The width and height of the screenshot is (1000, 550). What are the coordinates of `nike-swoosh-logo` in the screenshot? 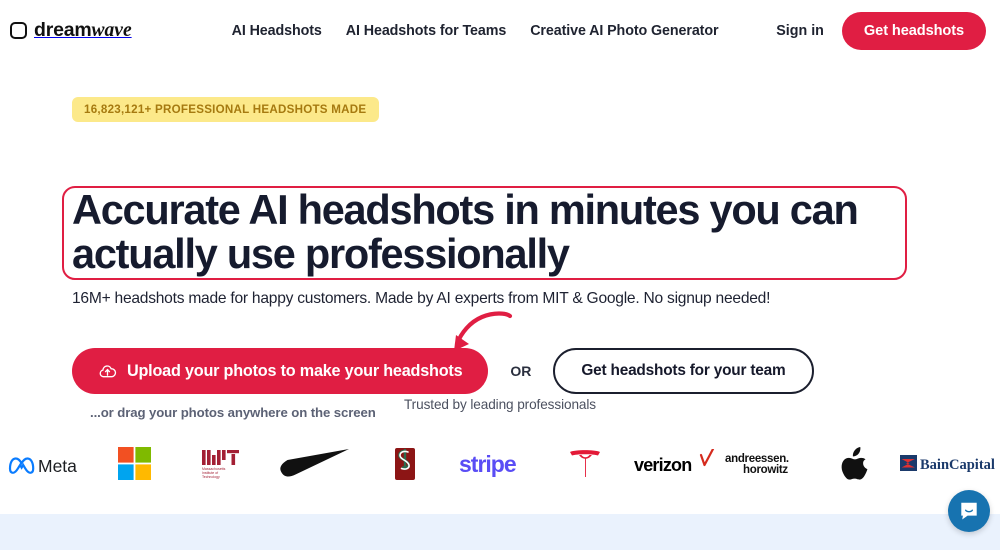 It's located at (314, 463).